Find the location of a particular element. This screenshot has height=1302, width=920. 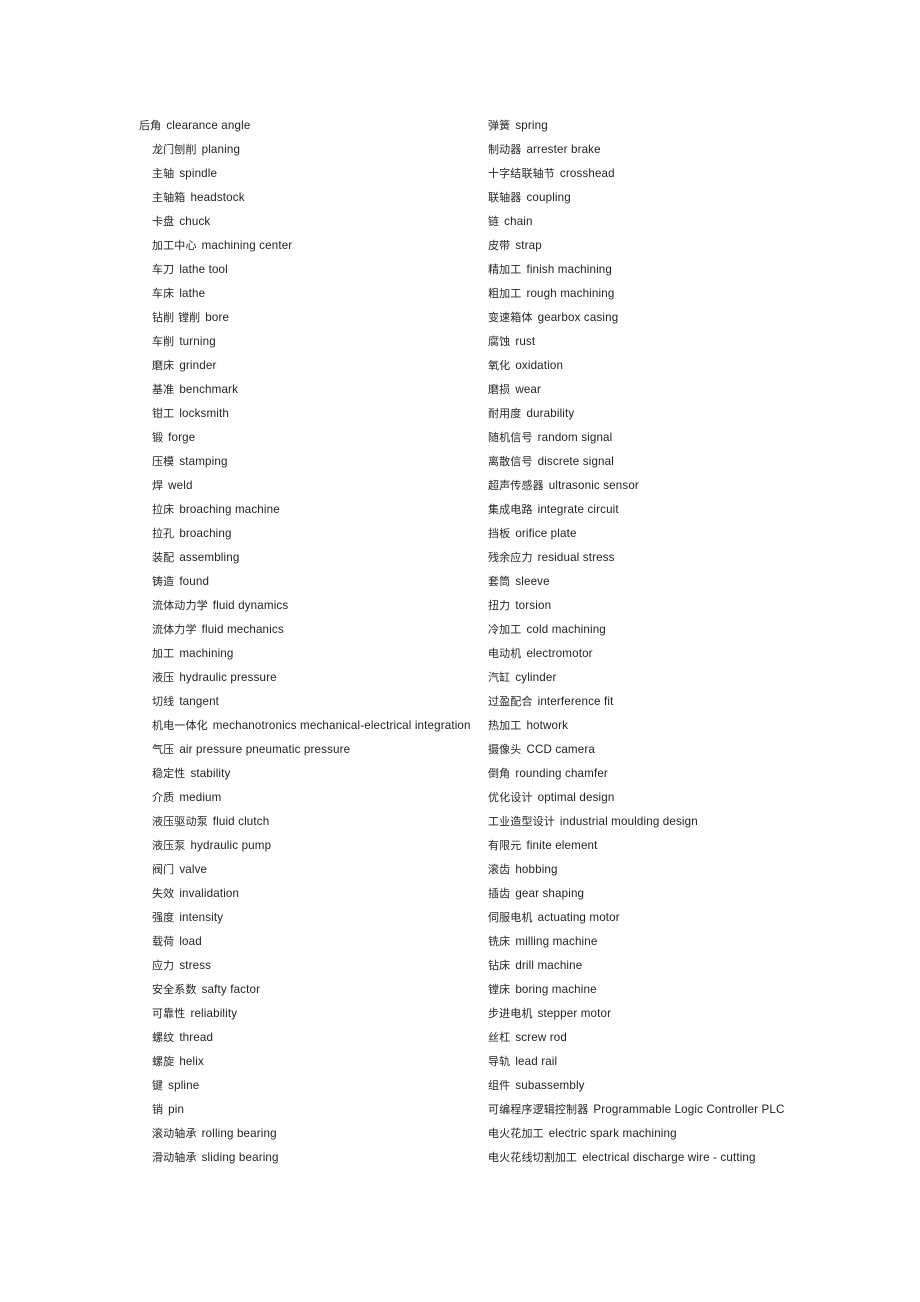

term-chinese: 变速箱体 is located at coordinates (510, 317).